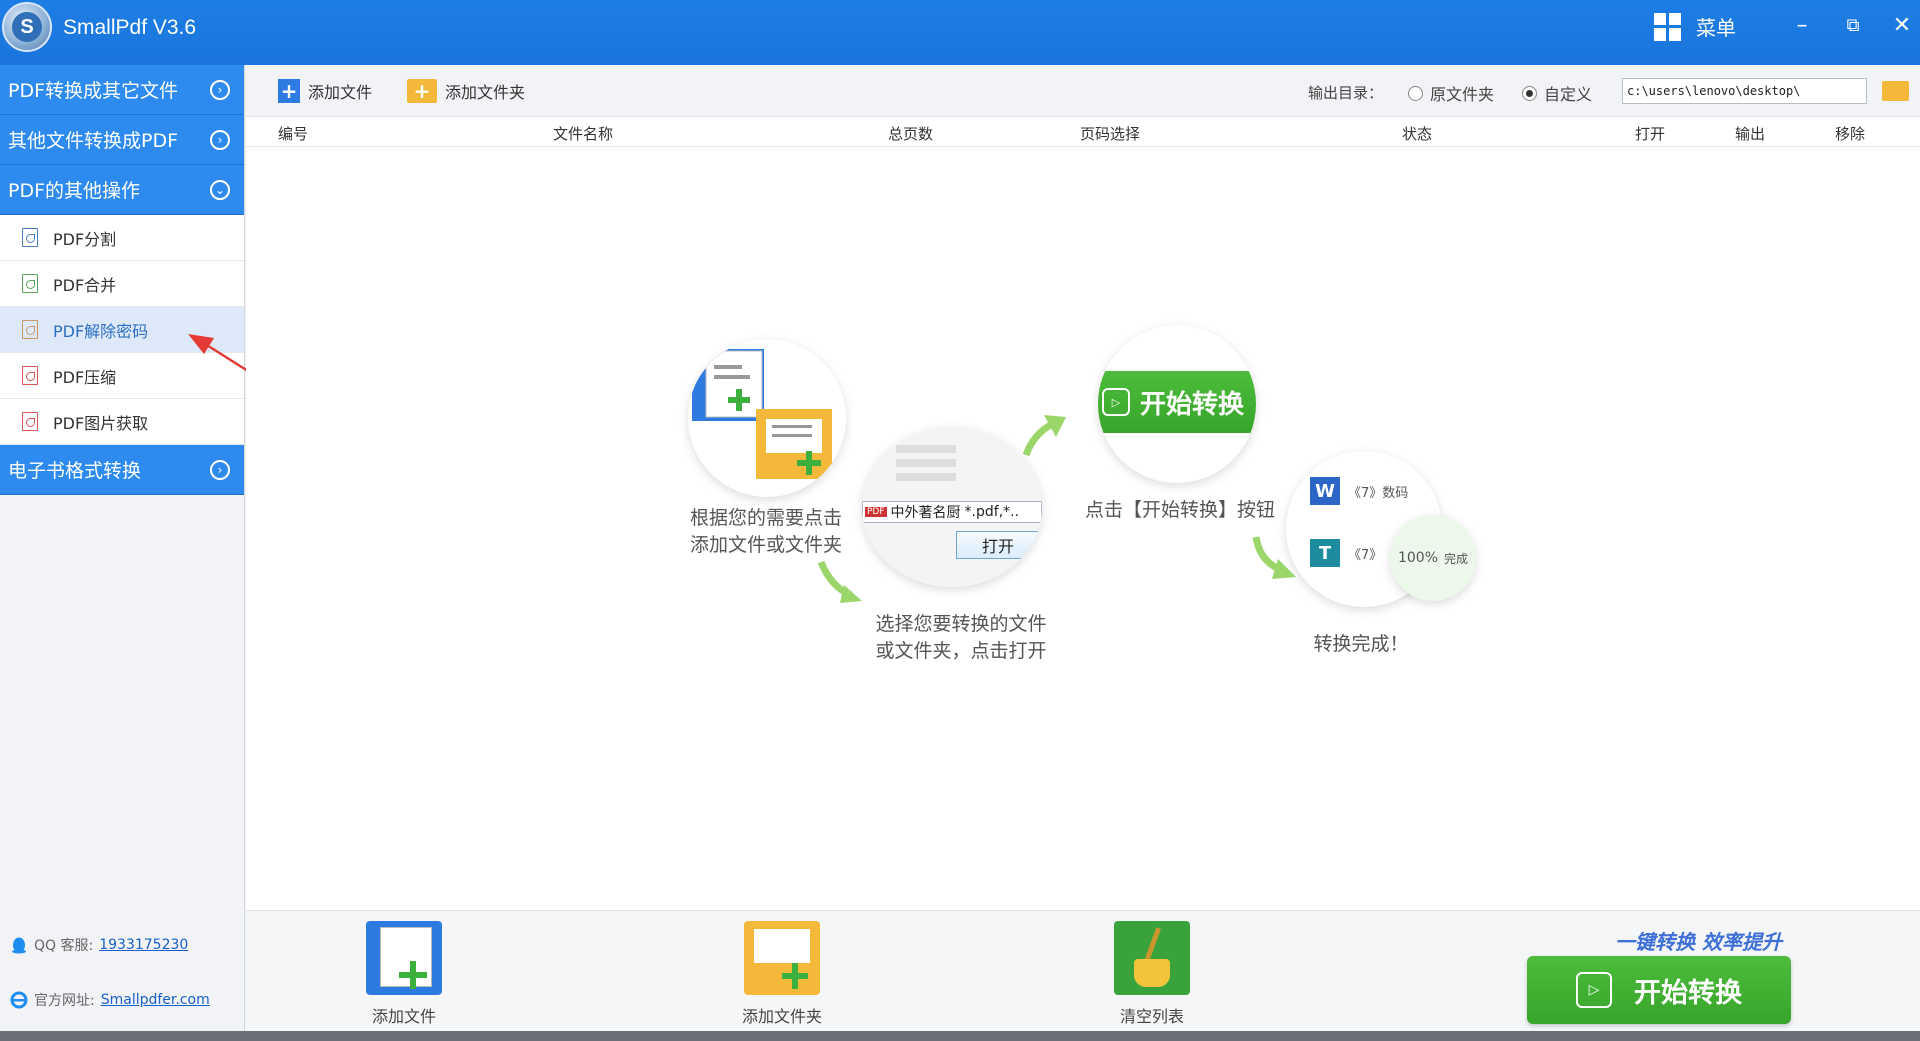  What do you see at coordinates (220, 190) in the screenshot?
I see `chevron-down-icon: ⌄` at bounding box center [220, 190].